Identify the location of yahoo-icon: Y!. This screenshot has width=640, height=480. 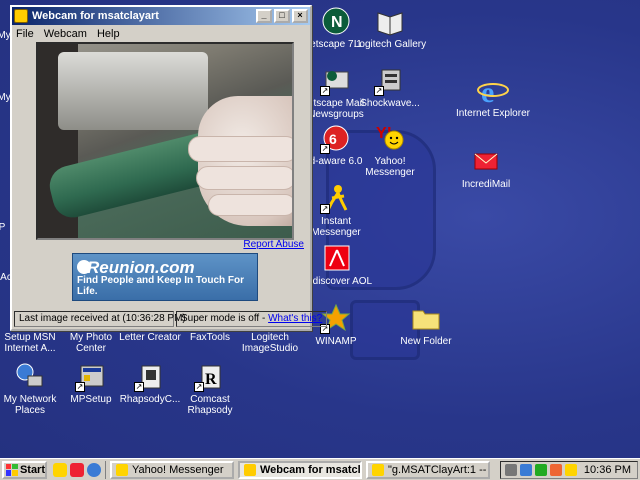
(390, 138).